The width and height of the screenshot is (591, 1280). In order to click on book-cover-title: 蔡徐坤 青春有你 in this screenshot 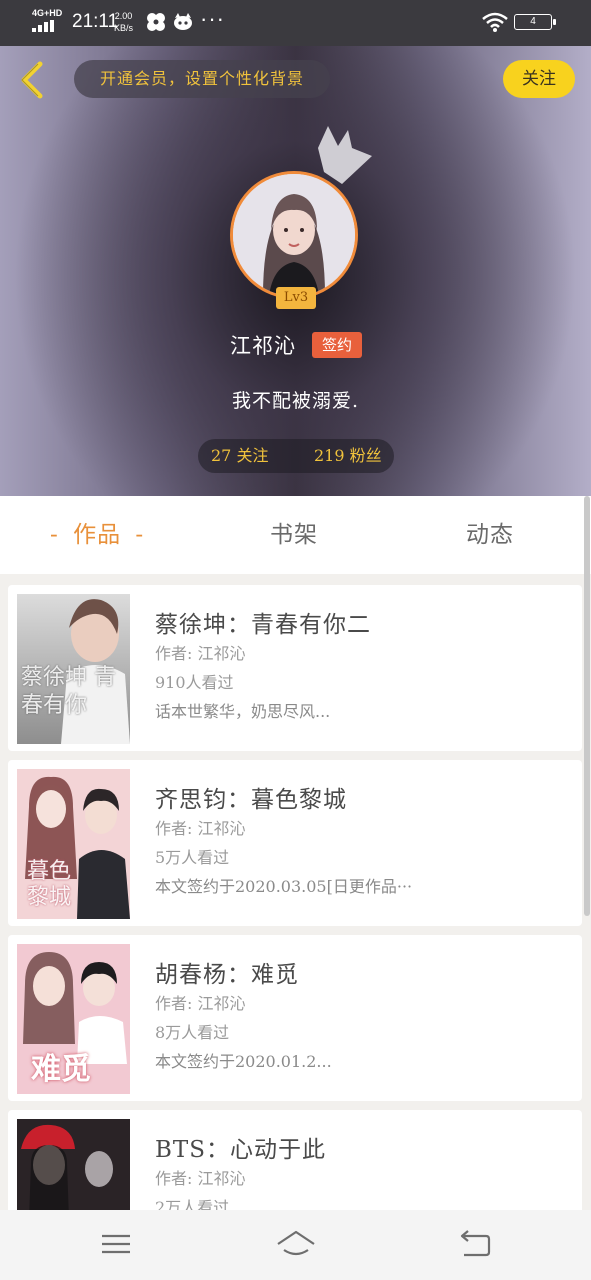, I will do `click(68, 691)`.